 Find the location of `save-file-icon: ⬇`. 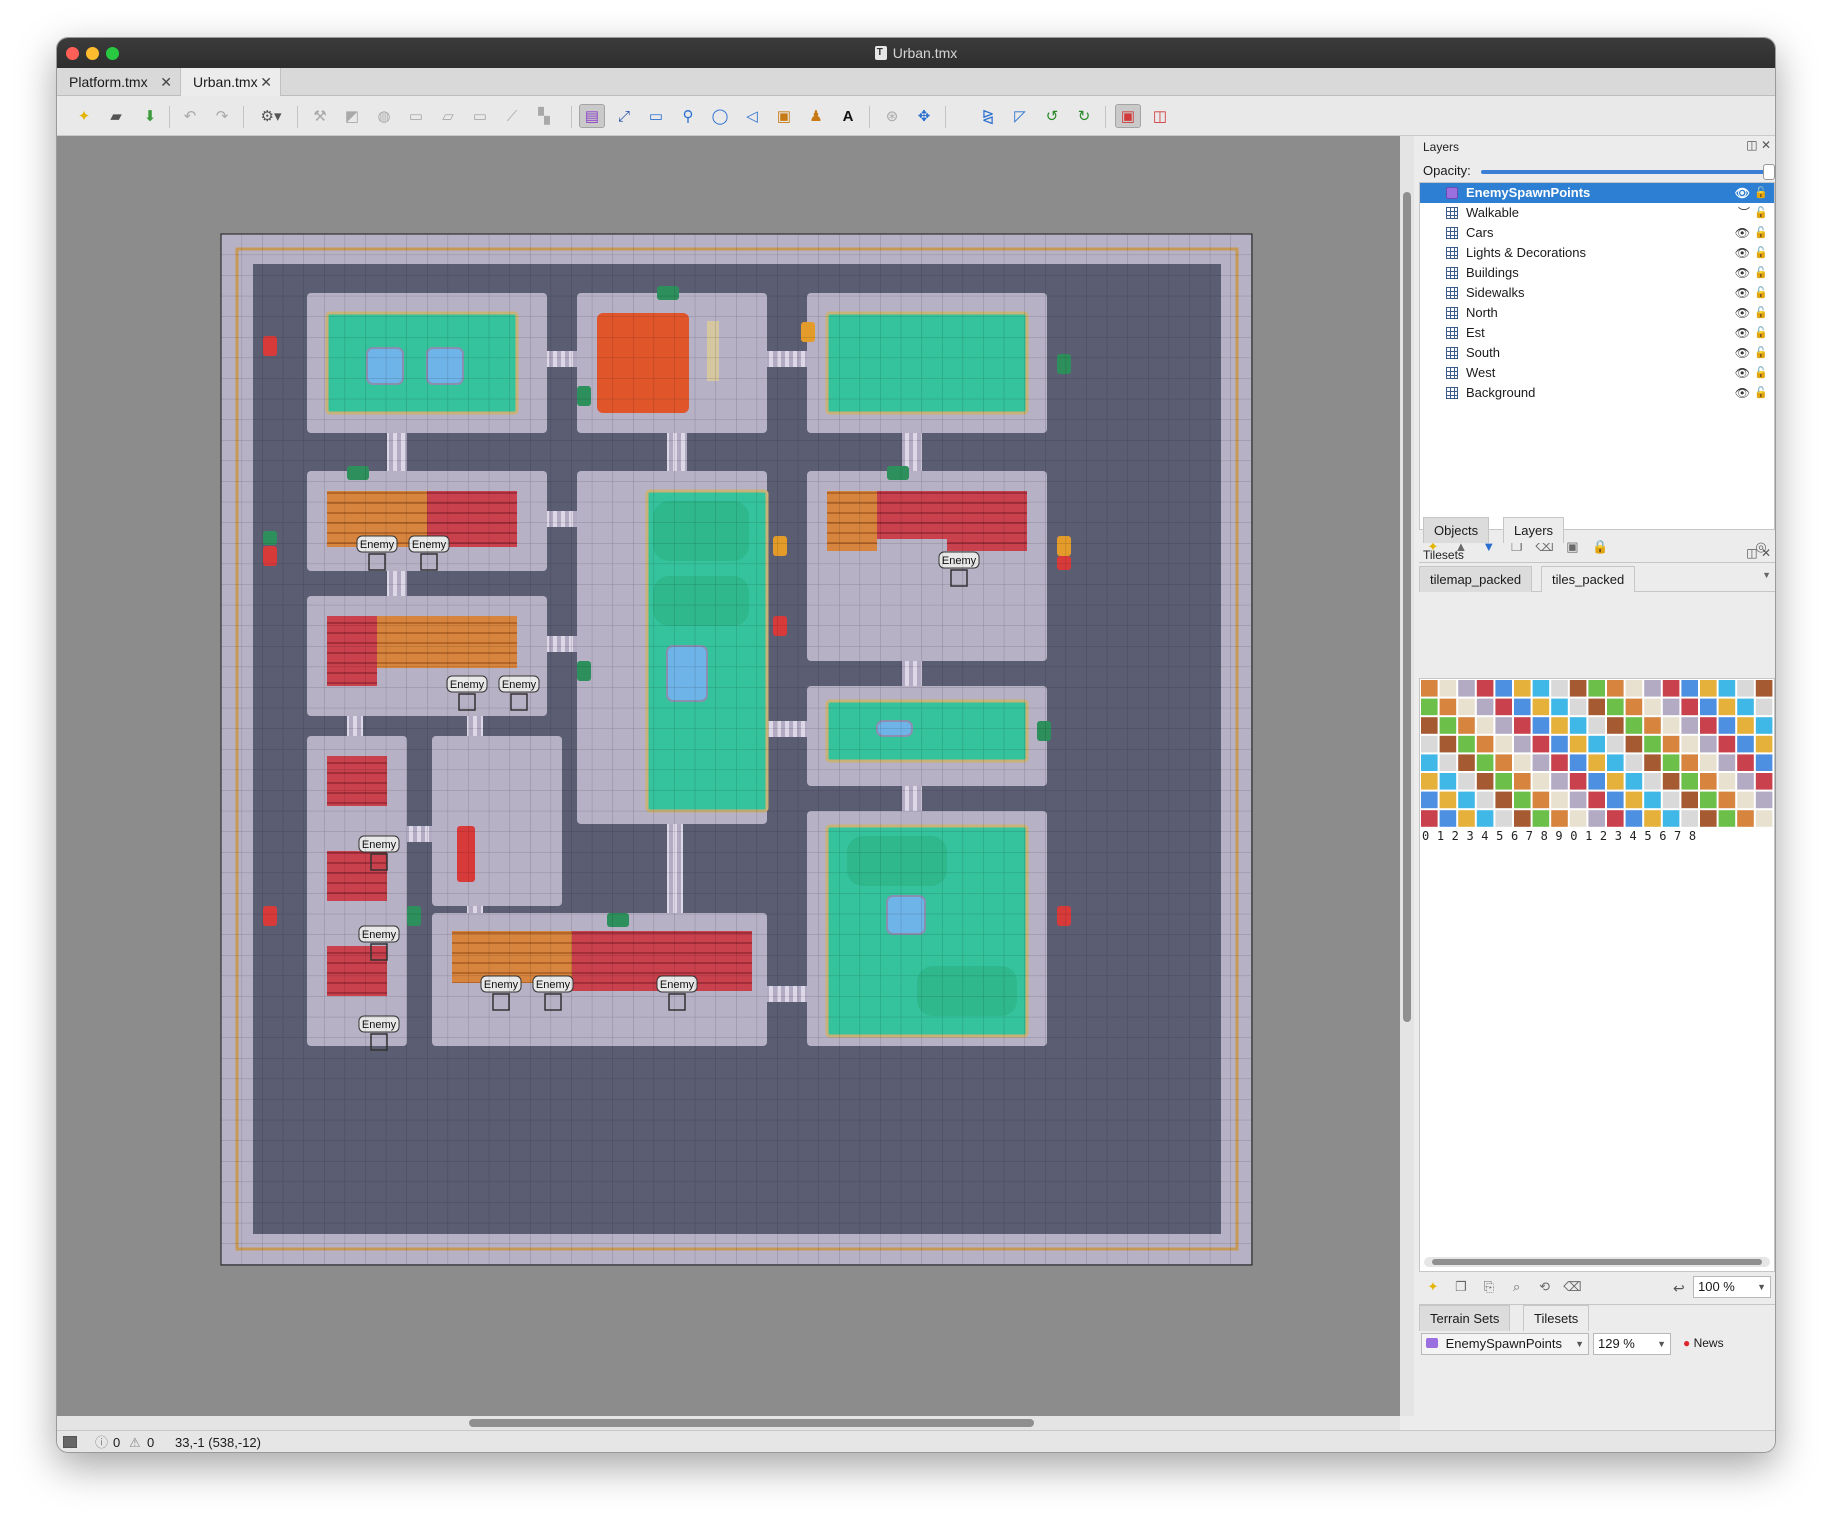

save-file-icon: ⬇ is located at coordinates (150, 116).